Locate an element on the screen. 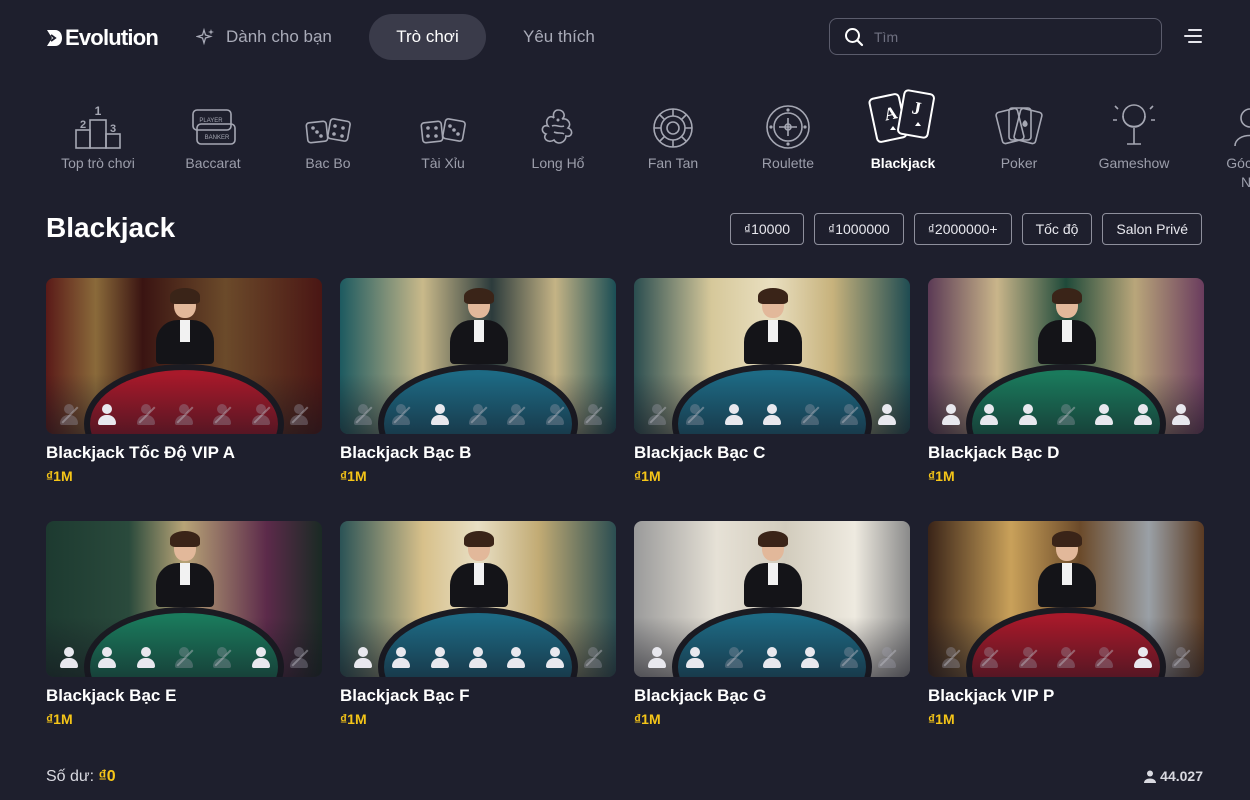  game-card: Blackjack Bạc B ₫1M is located at coordinates (478, 381).